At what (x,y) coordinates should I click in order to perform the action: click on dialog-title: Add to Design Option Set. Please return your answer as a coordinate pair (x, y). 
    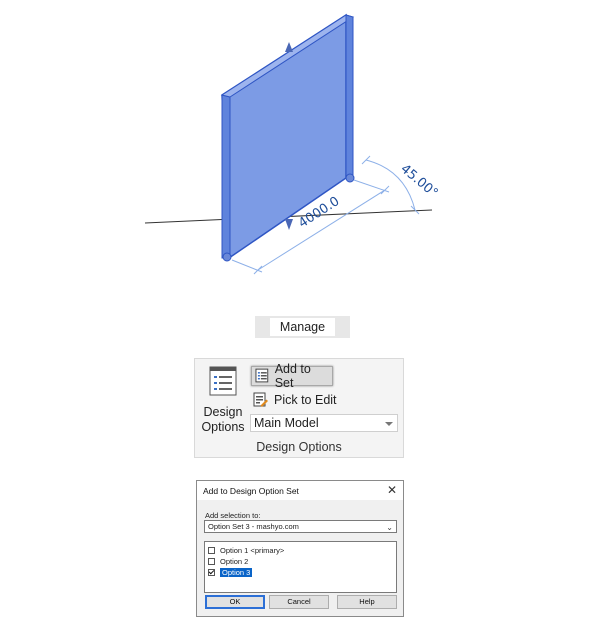
    Looking at the image, I should click on (251, 491).